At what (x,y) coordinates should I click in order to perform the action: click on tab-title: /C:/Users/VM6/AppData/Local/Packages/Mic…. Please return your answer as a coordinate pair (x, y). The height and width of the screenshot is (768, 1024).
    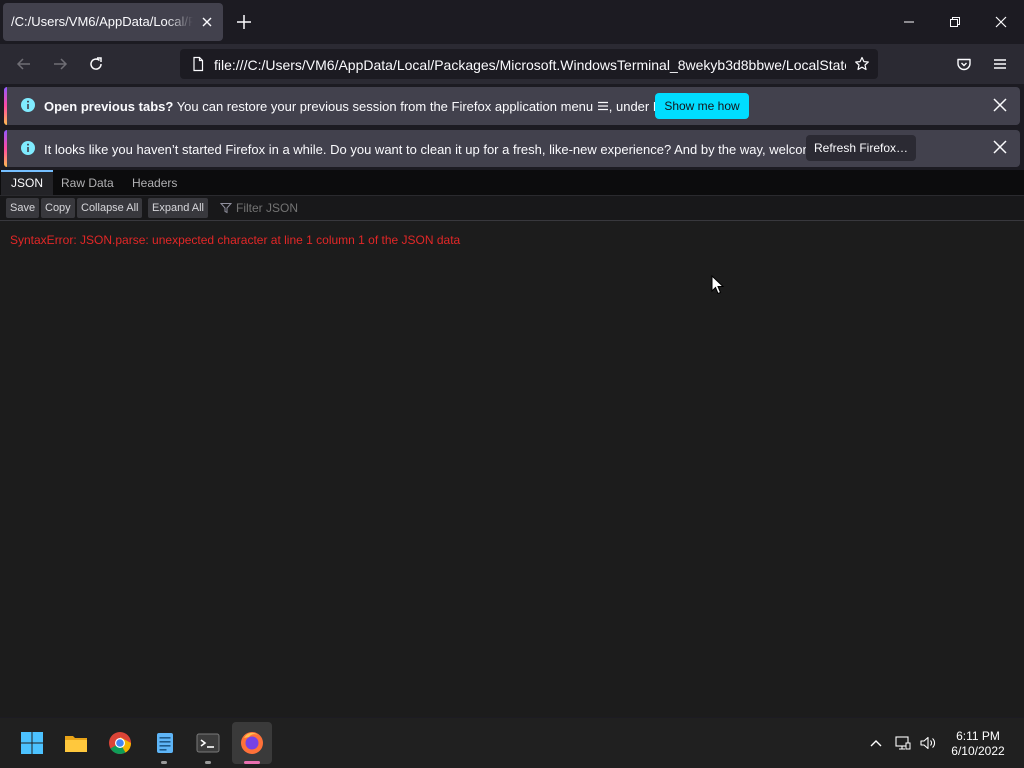
    Looking at the image, I should click on (102, 21).